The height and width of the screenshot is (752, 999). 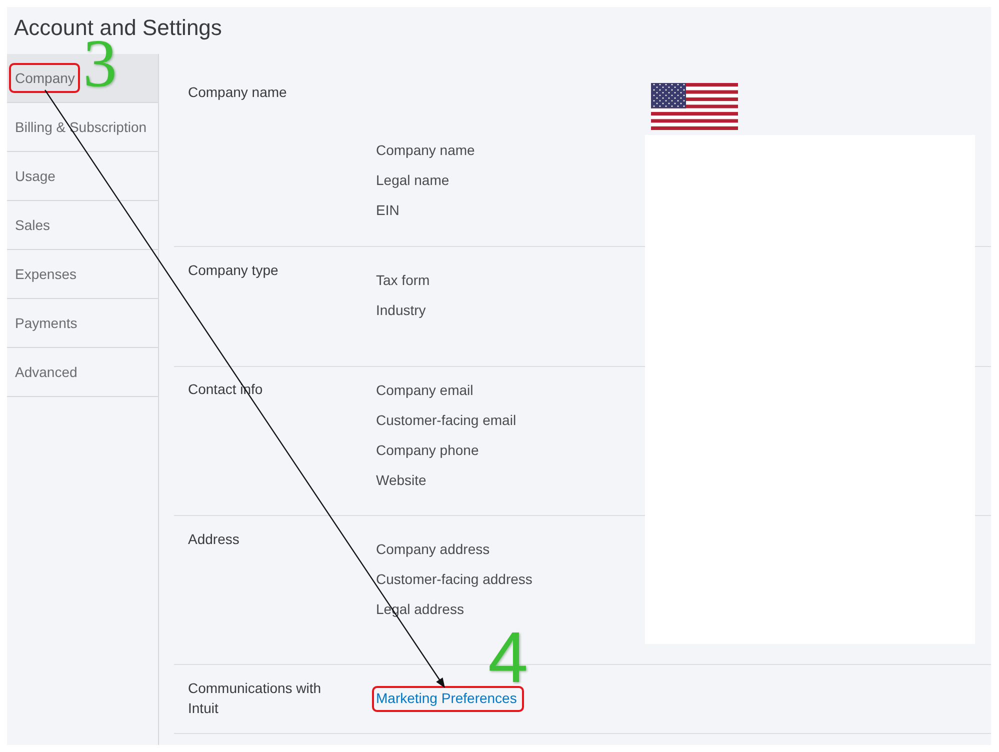 What do you see at coordinates (214, 539) in the screenshot?
I see `section-heading: Address` at bounding box center [214, 539].